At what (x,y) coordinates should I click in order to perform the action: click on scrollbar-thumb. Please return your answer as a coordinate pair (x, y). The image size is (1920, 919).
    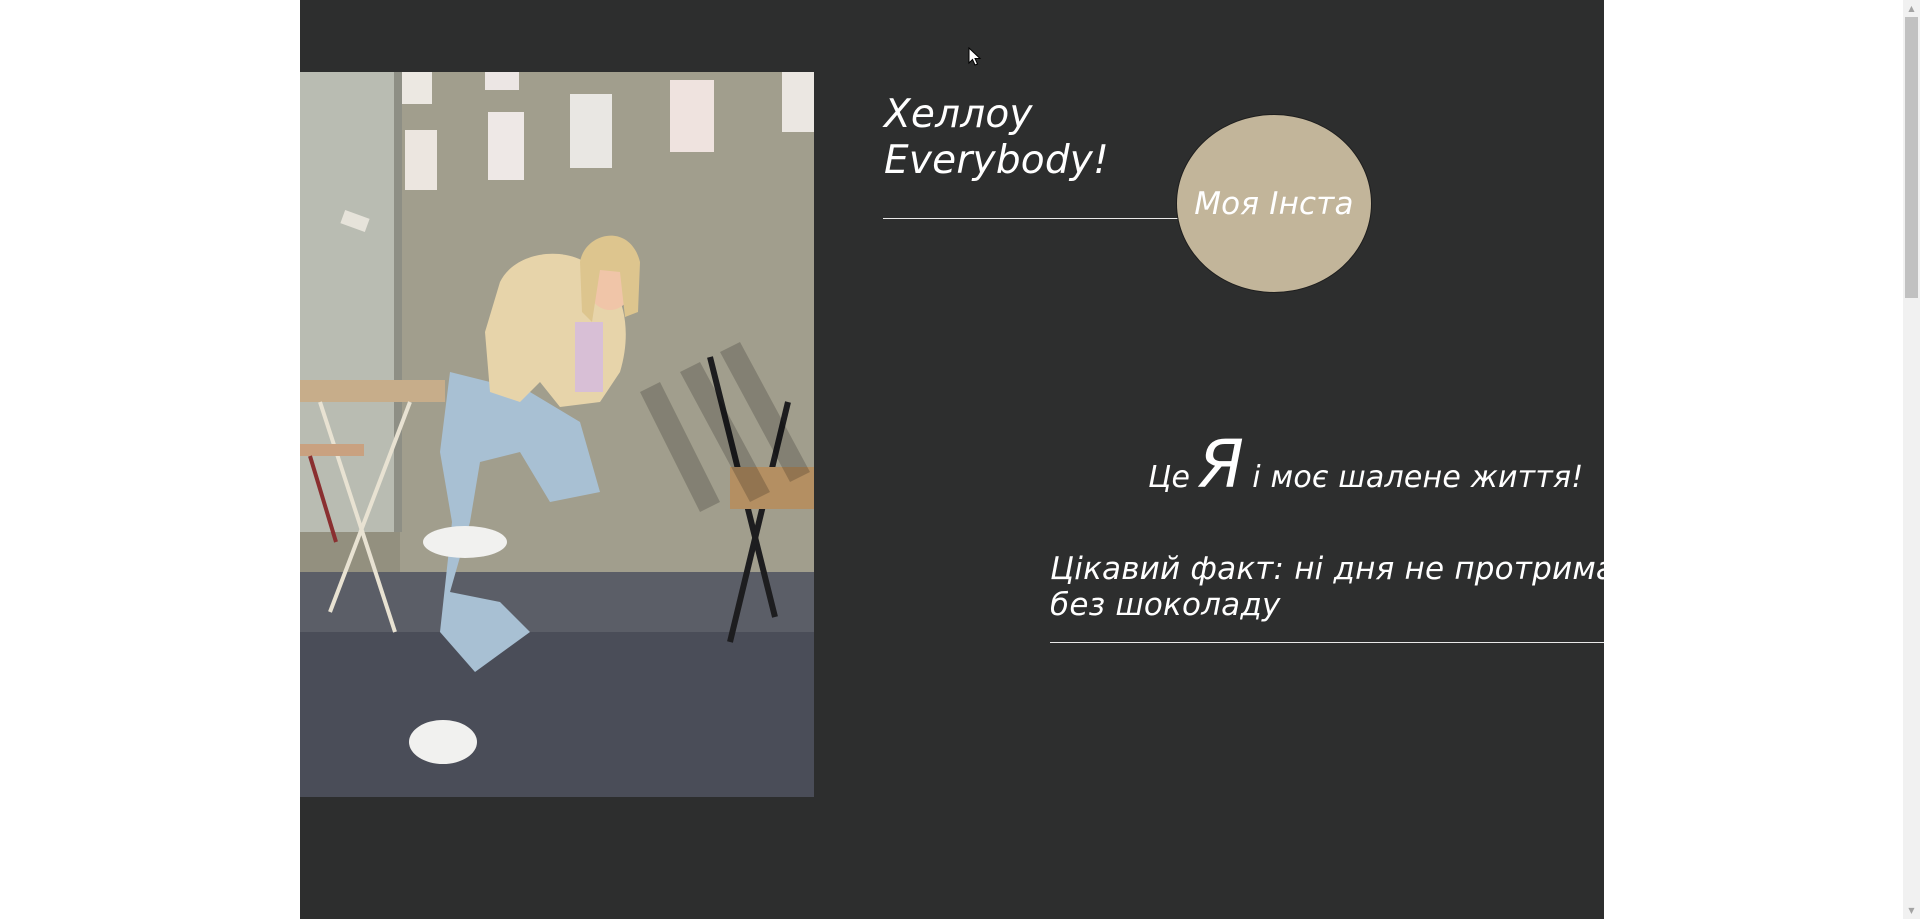
    Looking at the image, I should click on (1911, 157).